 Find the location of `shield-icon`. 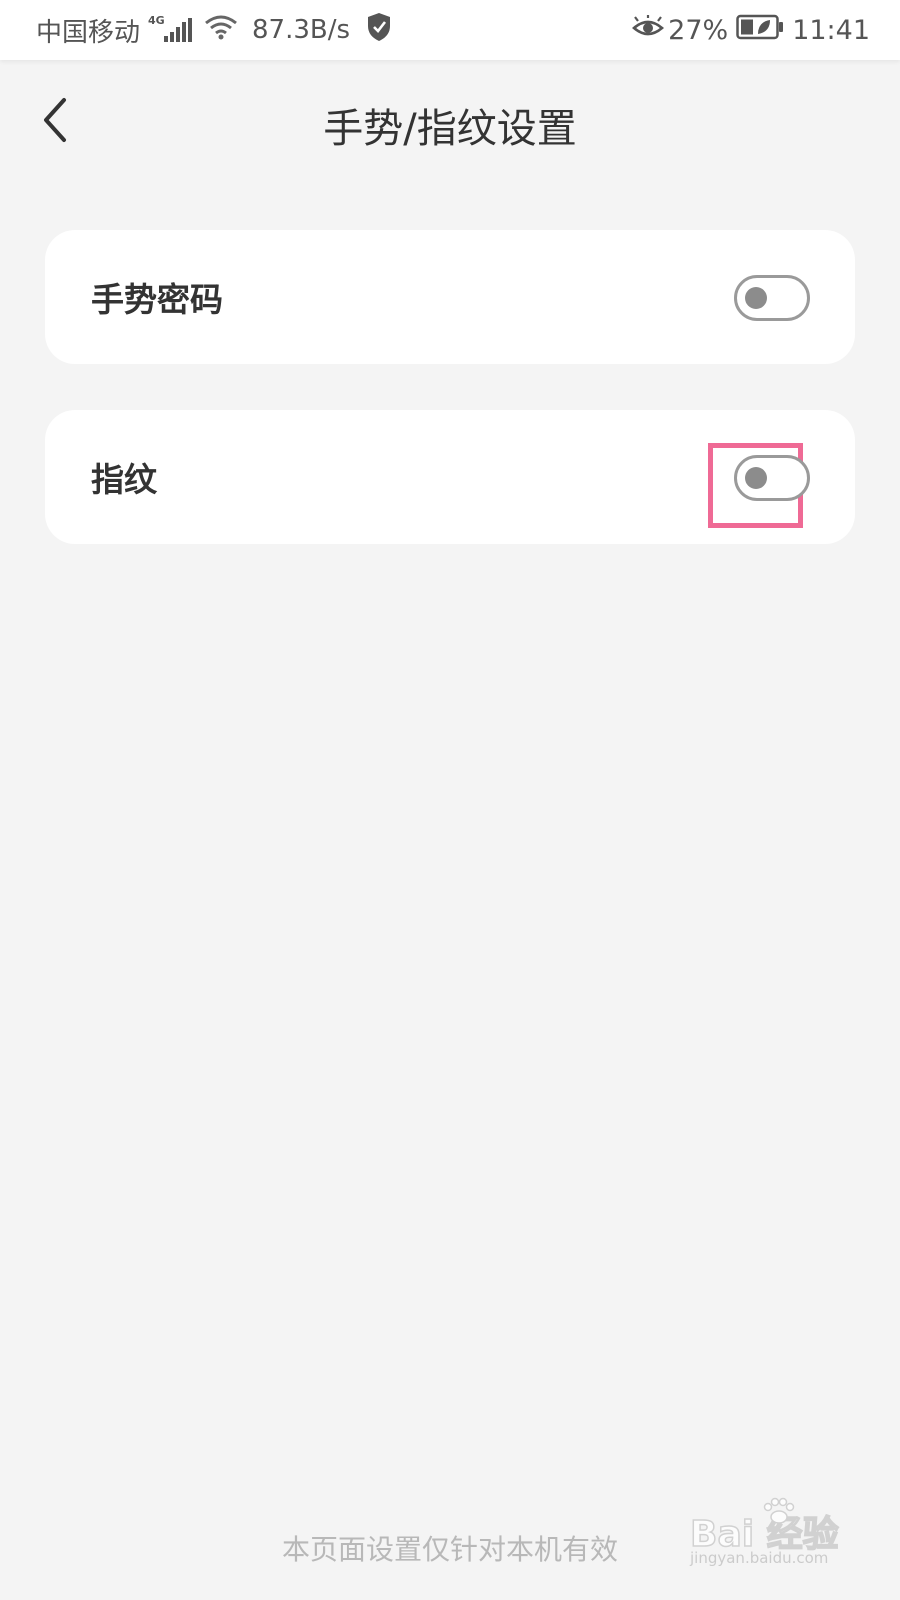

shield-icon is located at coordinates (379, 30).